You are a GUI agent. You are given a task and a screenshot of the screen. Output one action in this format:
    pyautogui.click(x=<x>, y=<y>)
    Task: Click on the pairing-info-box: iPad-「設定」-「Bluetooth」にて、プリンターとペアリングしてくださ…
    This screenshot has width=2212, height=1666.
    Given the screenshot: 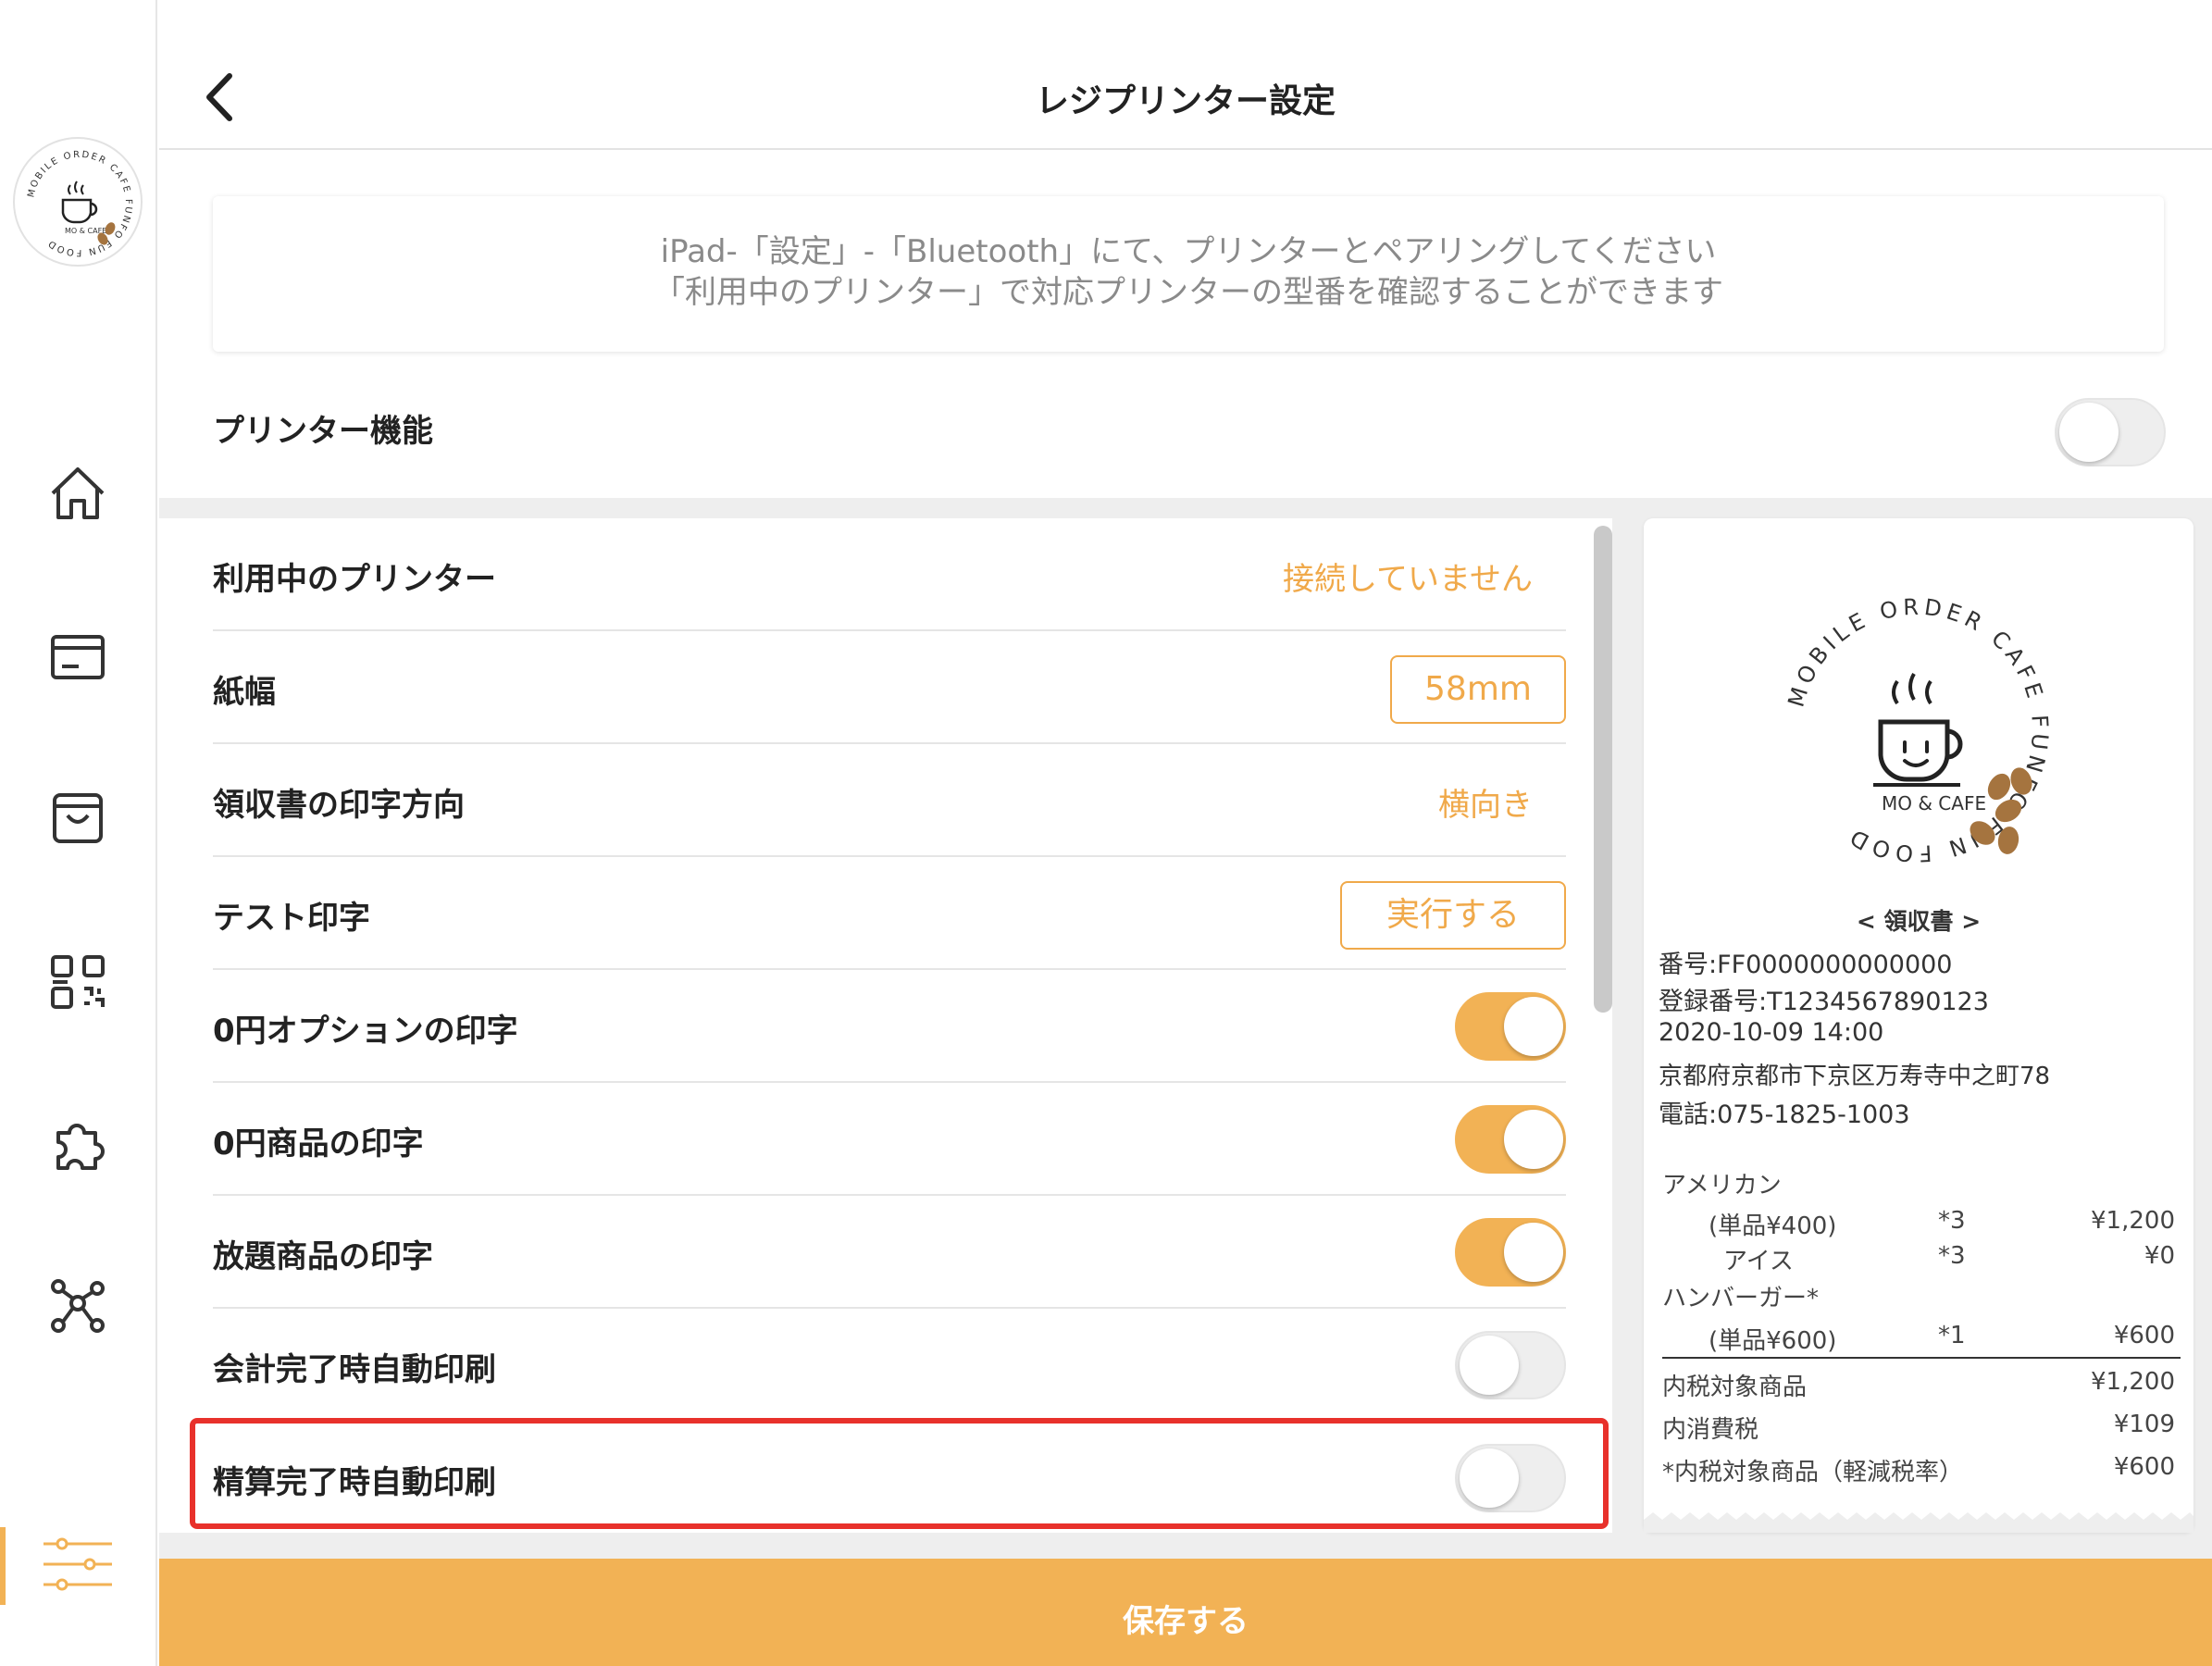 What is the action you would take?
    pyautogui.click(x=1188, y=274)
    